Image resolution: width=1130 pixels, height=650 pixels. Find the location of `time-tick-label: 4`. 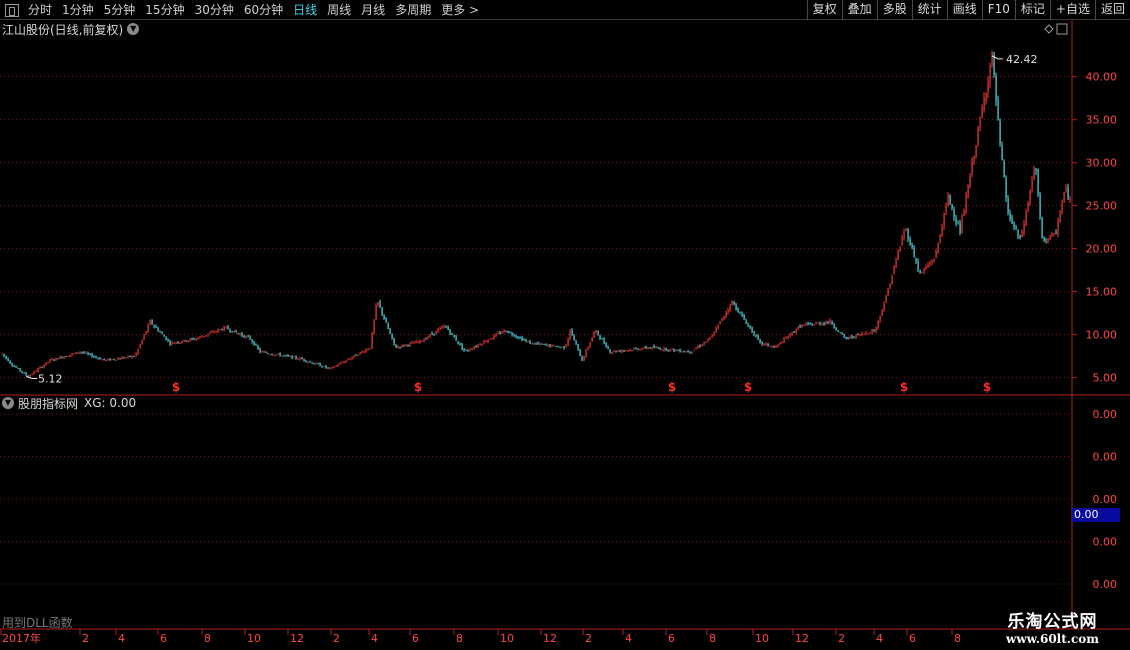

time-tick-label: 4 is located at coordinates (879, 638).